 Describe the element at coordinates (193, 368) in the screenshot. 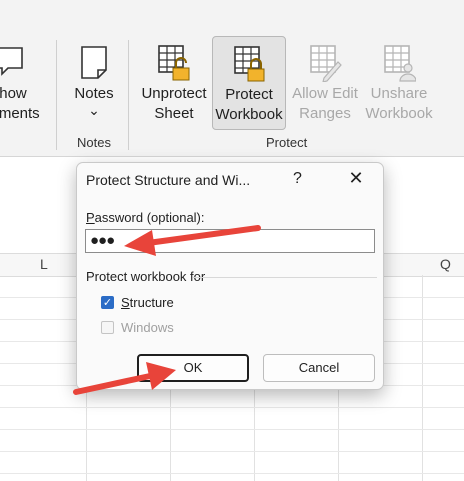

I see `ok-button: OK` at that location.